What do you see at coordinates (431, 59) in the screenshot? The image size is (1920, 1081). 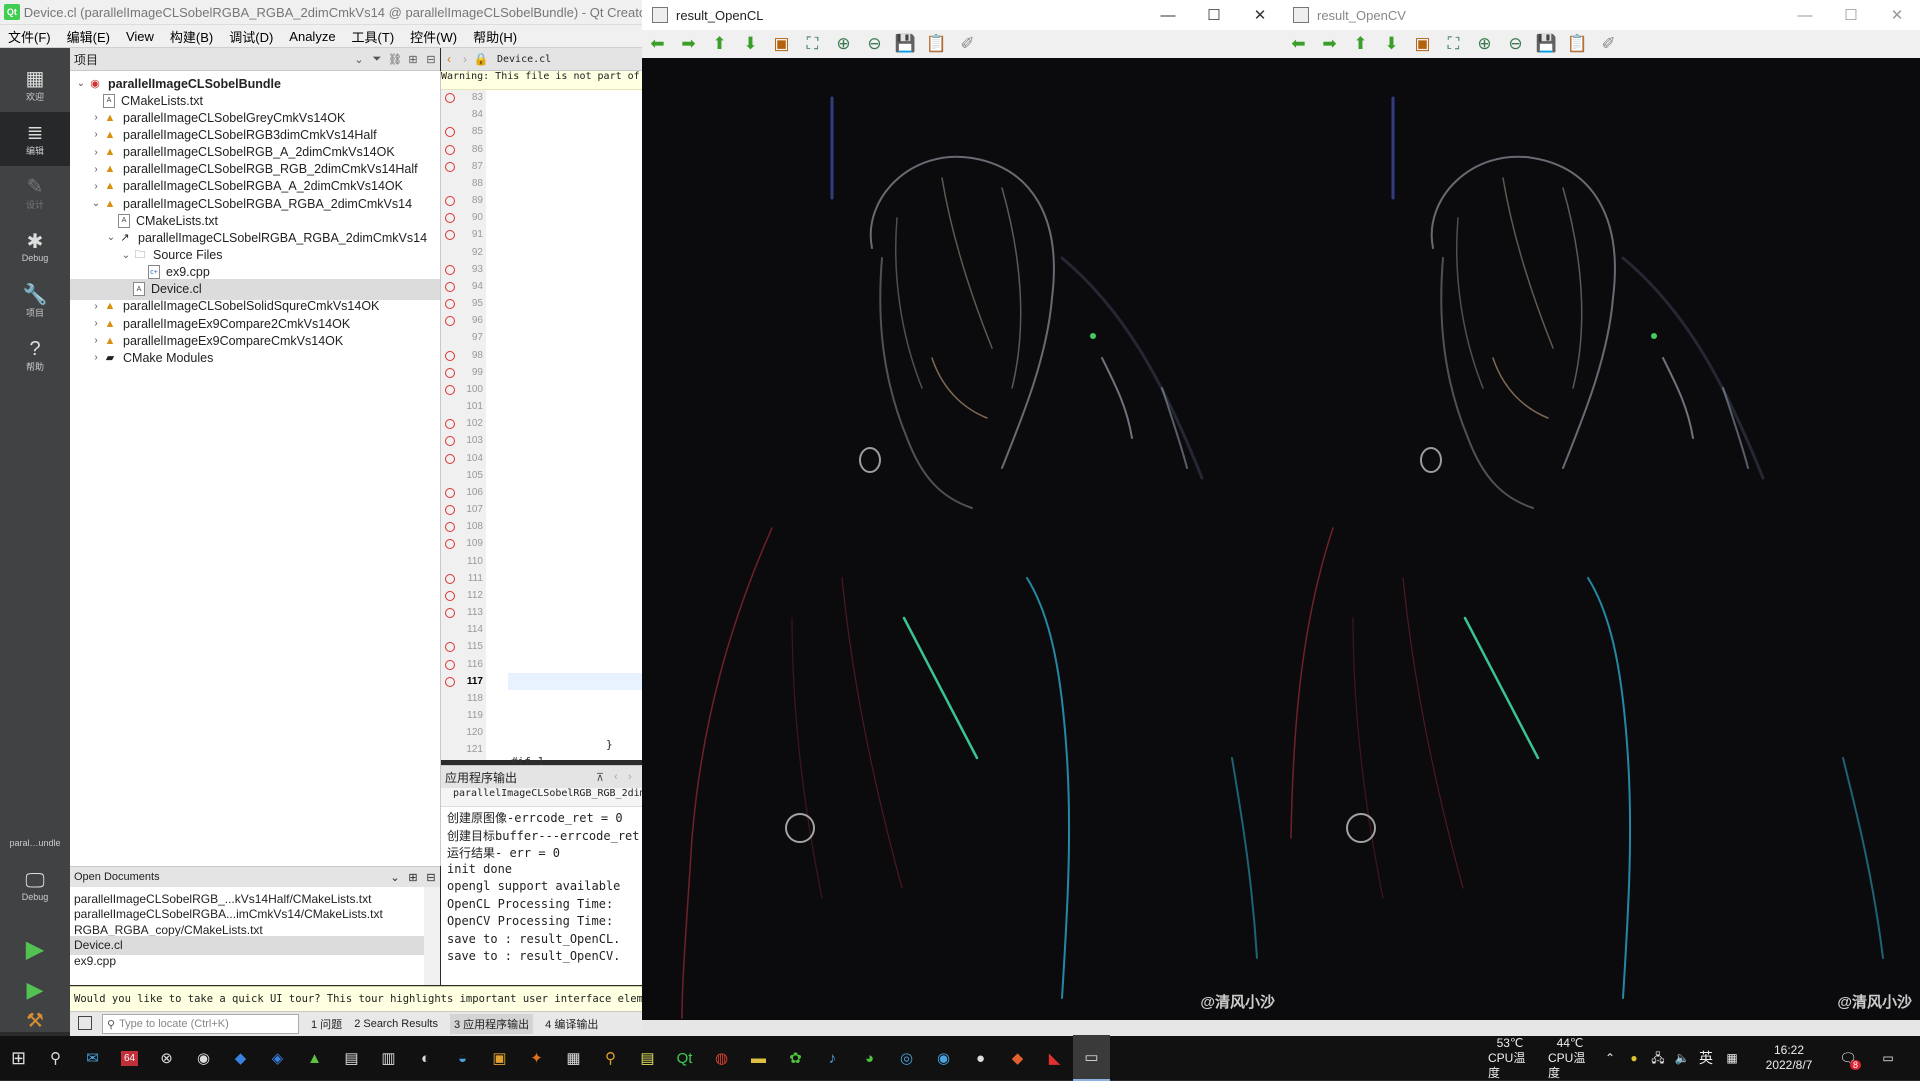 I see `close-pane-icon: ⊟` at bounding box center [431, 59].